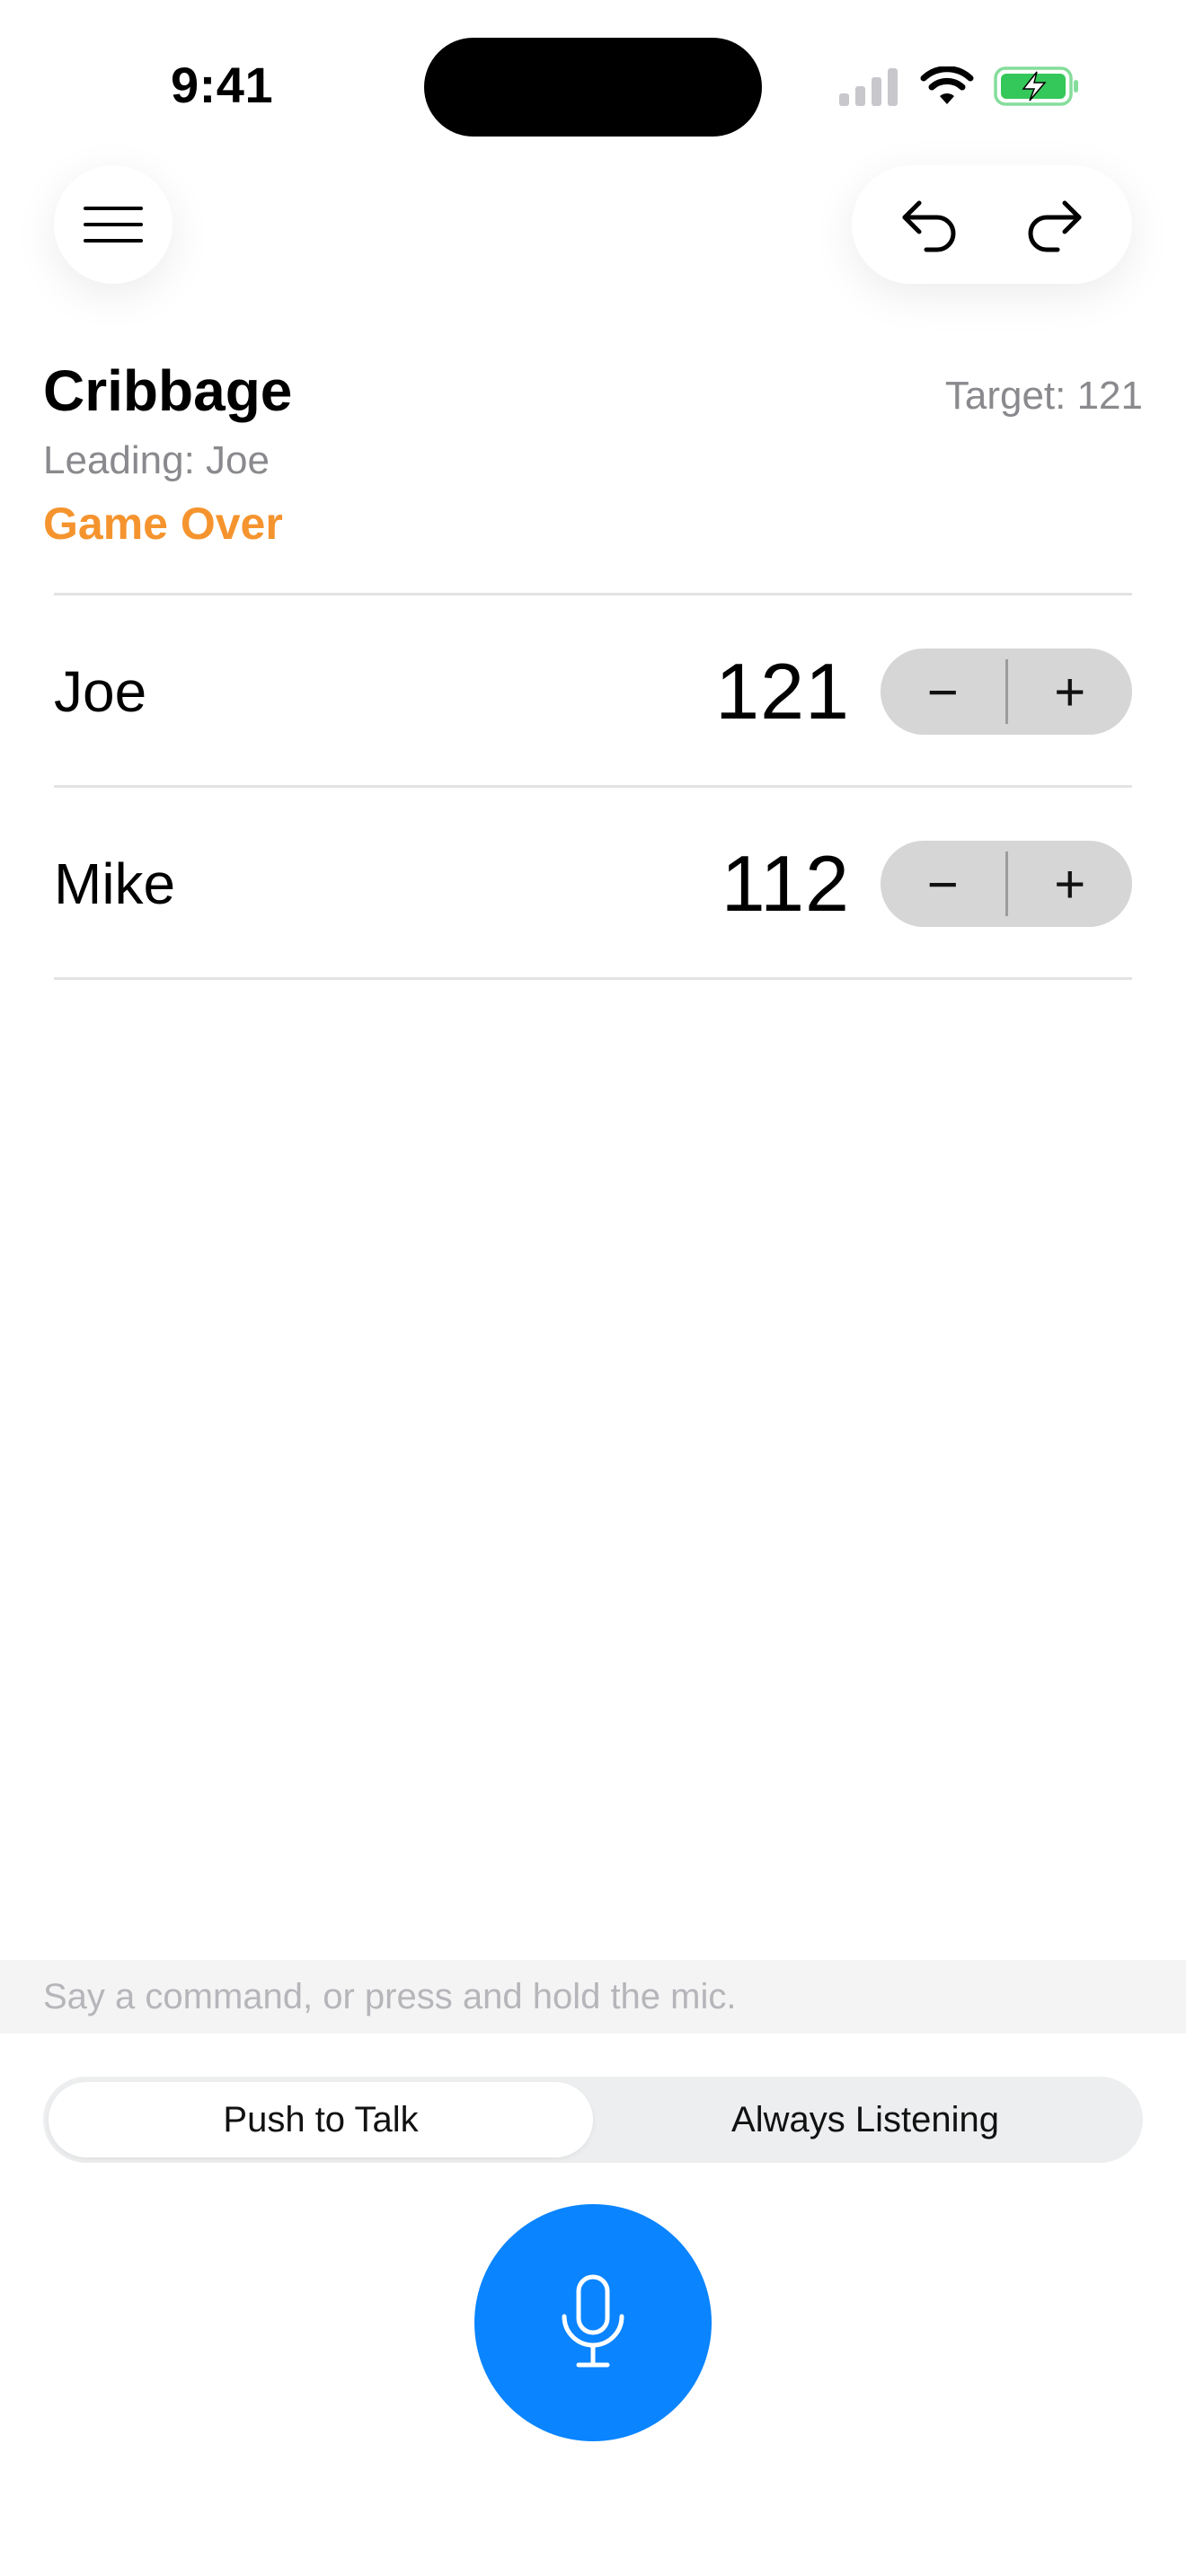 The height and width of the screenshot is (2576, 1186). I want to click on player-row: Mike 112 − +, so click(593, 884).